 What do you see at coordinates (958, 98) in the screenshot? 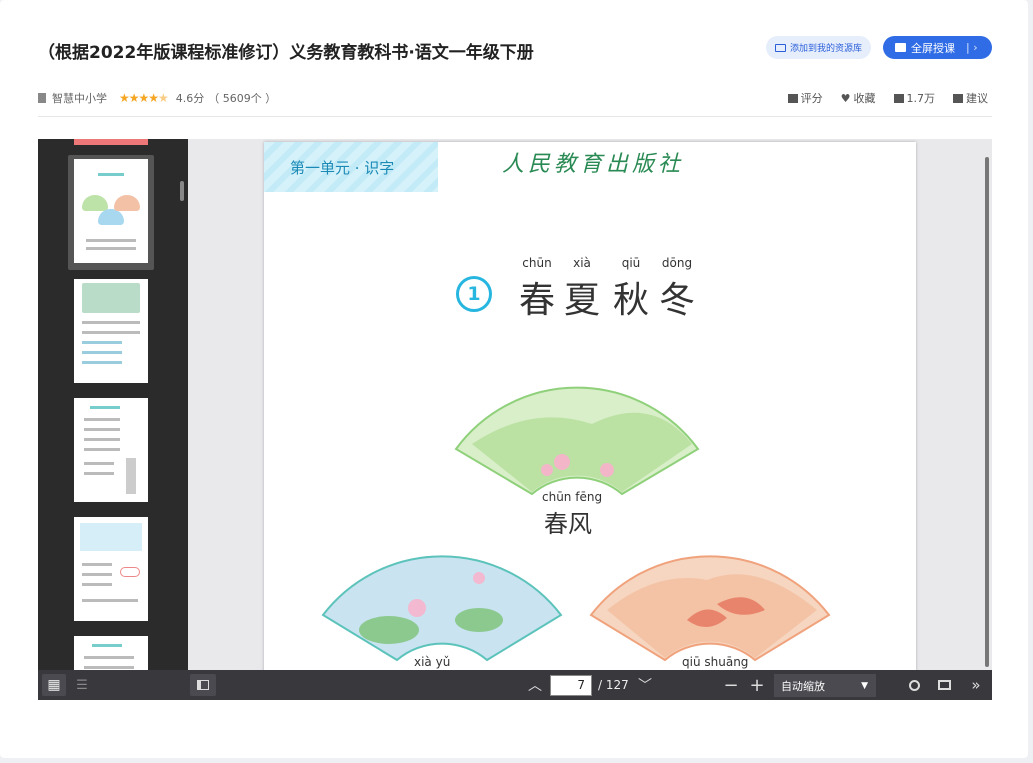
I see `feedback-icon` at bounding box center [958, 98].